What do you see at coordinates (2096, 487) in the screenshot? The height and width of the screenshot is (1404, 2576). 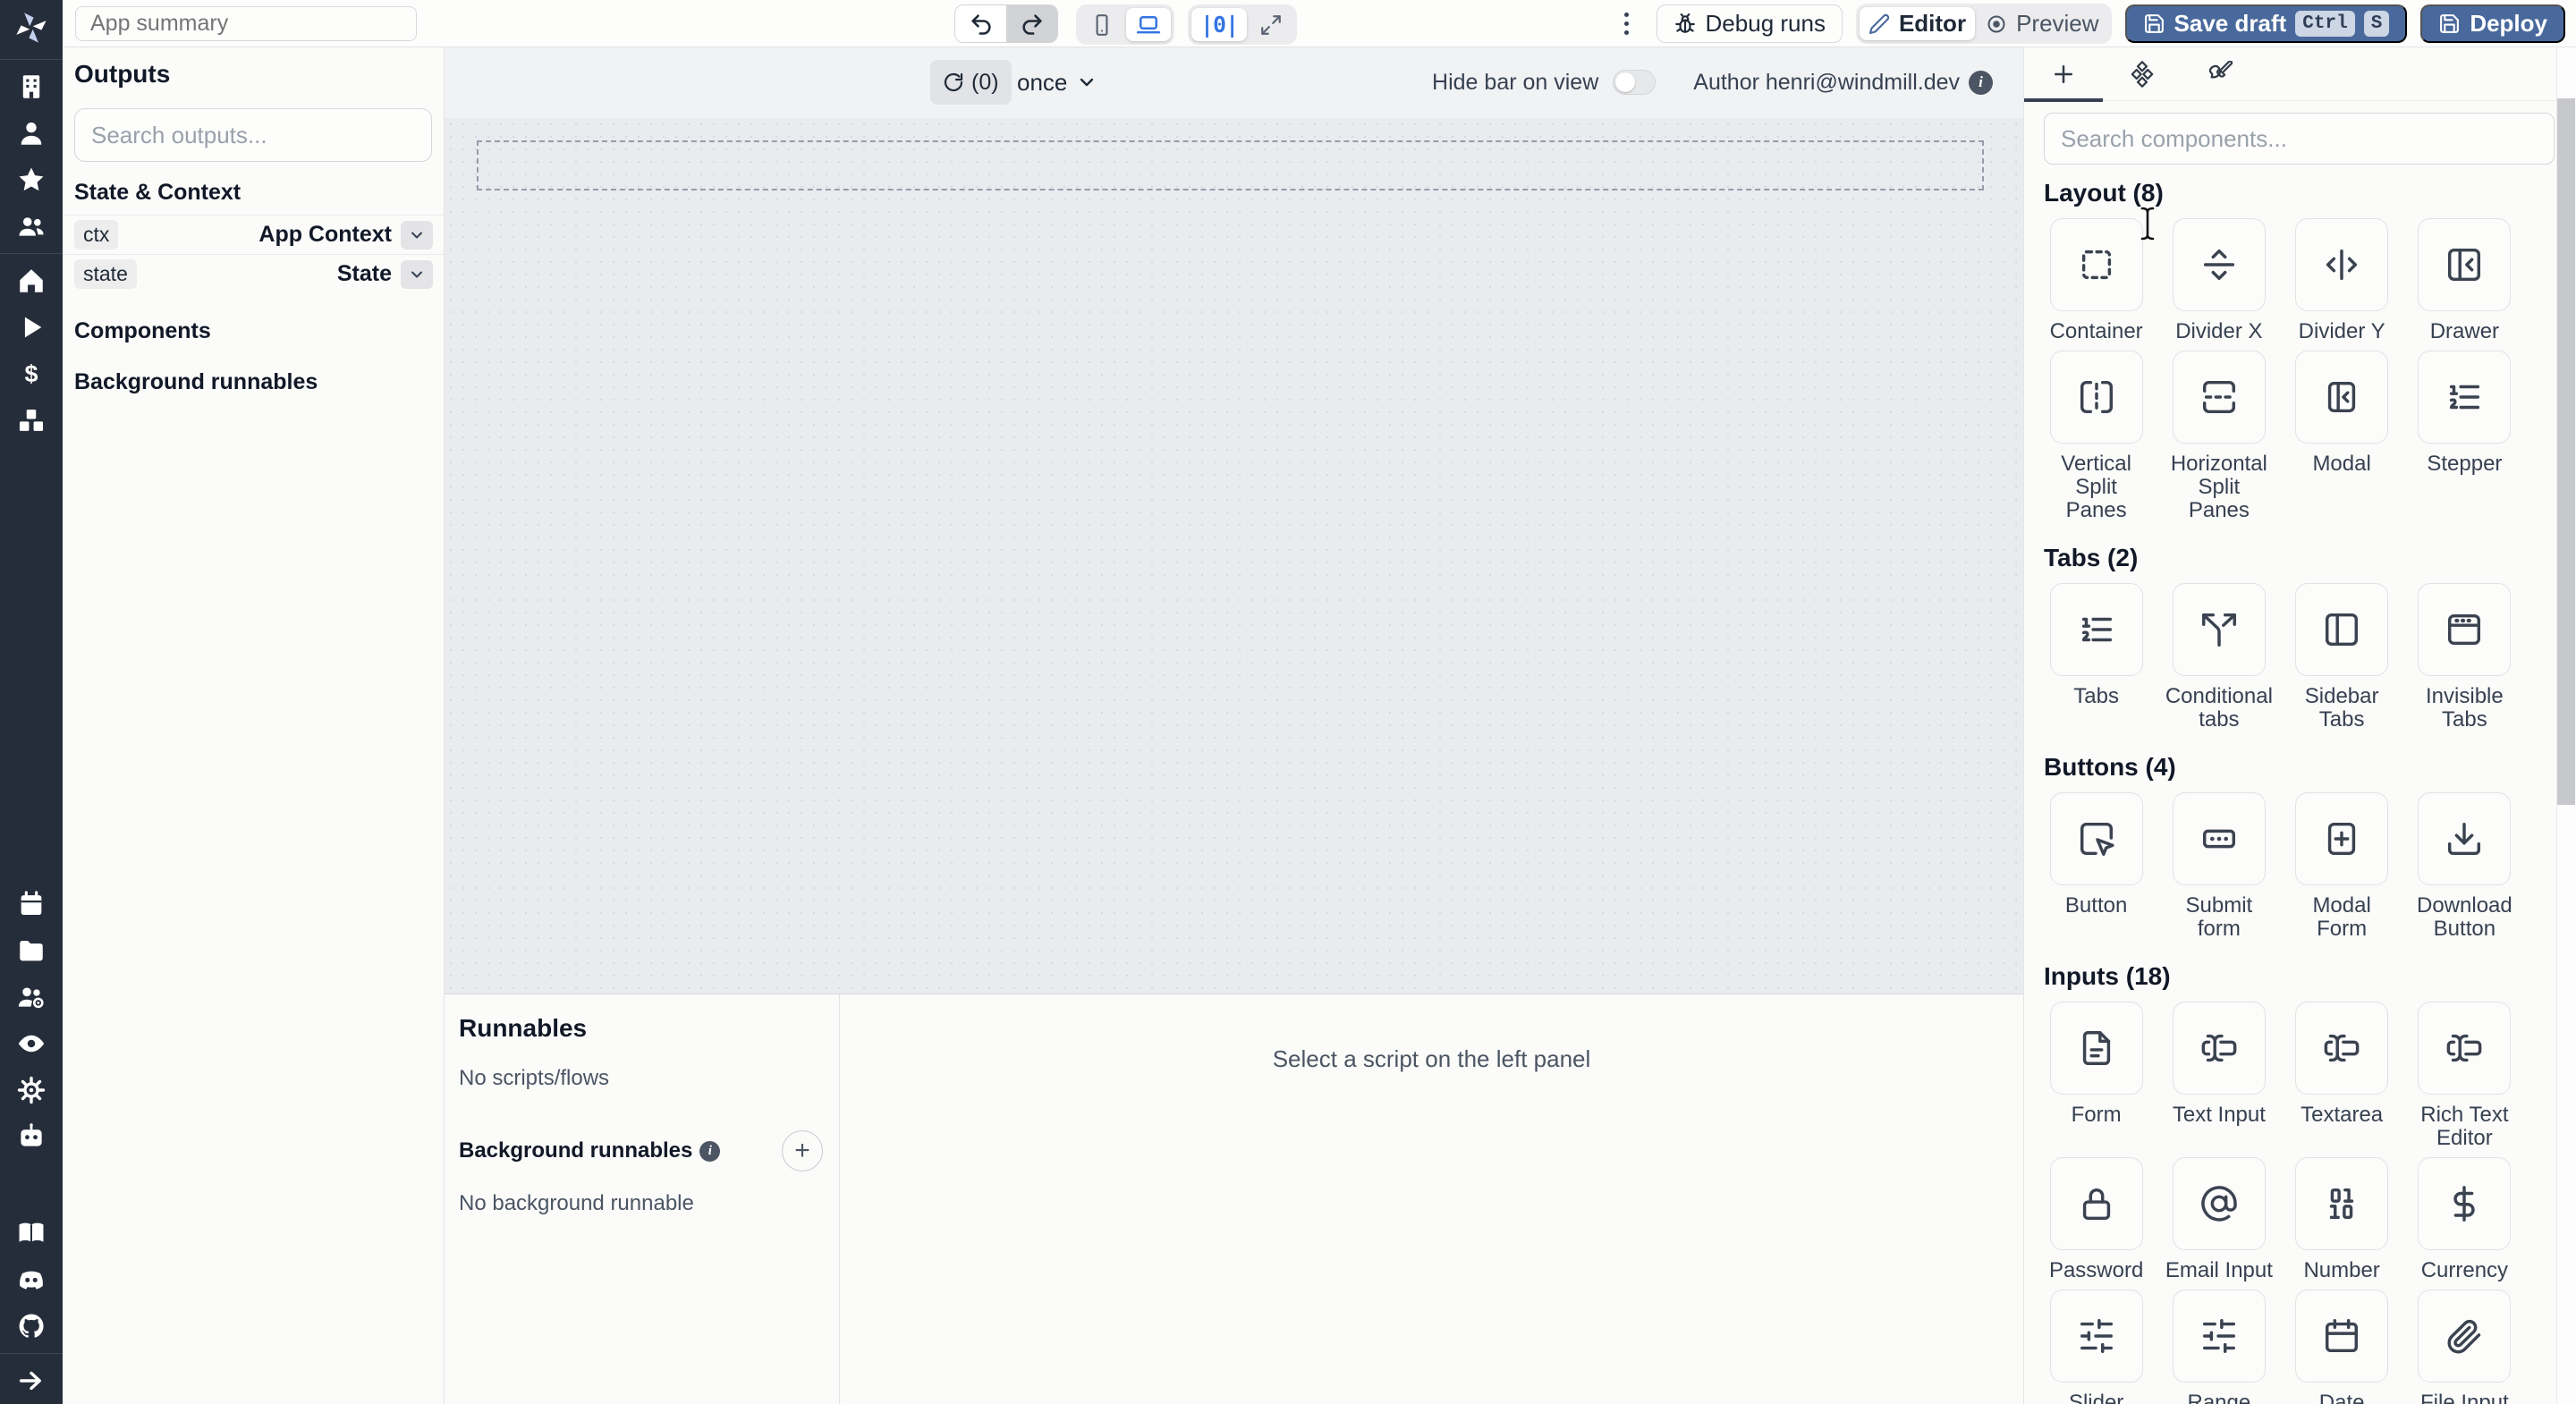 I see `component-label: Vertical Split Panes` at bounding box center [2096, 487].